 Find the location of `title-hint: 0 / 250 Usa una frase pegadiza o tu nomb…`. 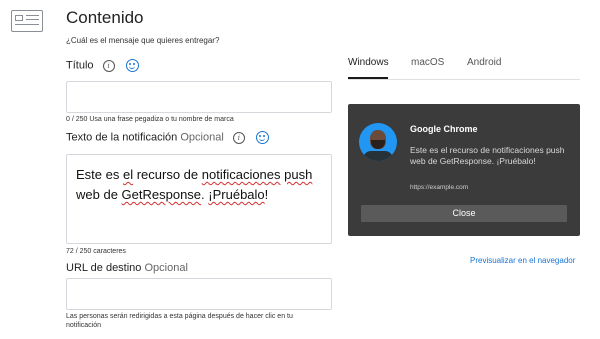

title-hint: 0 / 250 Usa una frase pegadiza o tu nomb… is located at coordinates (150, 119).